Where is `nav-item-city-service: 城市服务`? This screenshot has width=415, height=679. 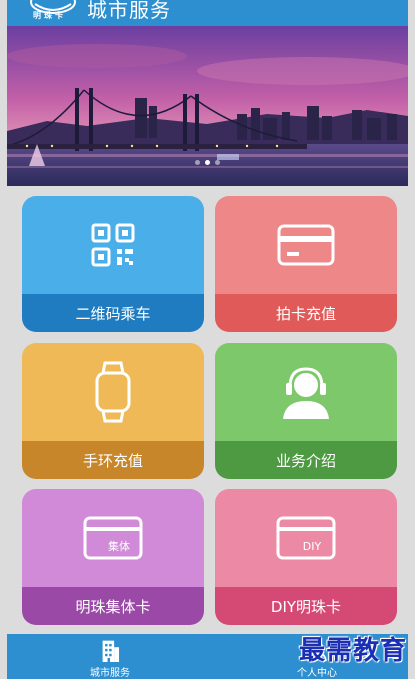
nav-item-city-service: 城市服务 is located at coordinates (110, 656).